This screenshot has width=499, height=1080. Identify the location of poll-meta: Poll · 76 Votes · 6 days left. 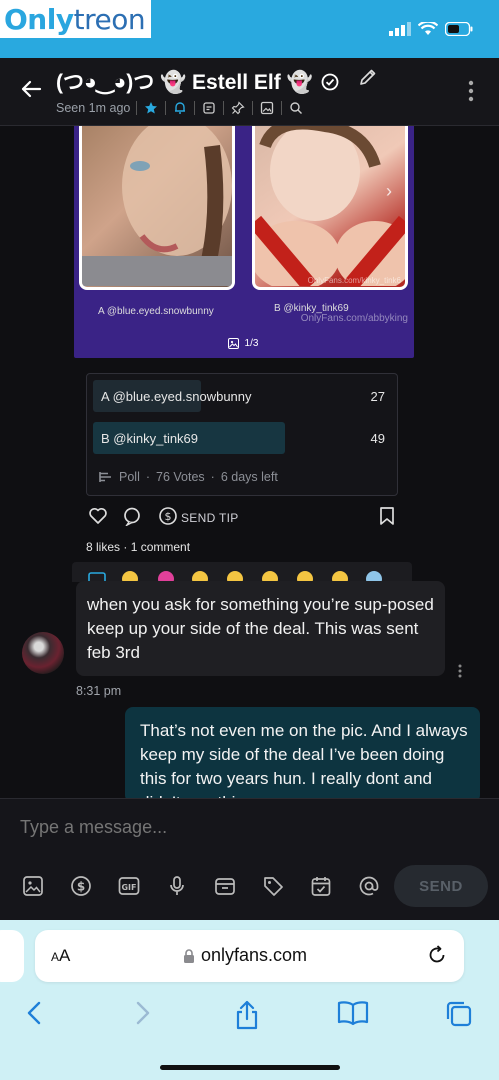
(188, 477).